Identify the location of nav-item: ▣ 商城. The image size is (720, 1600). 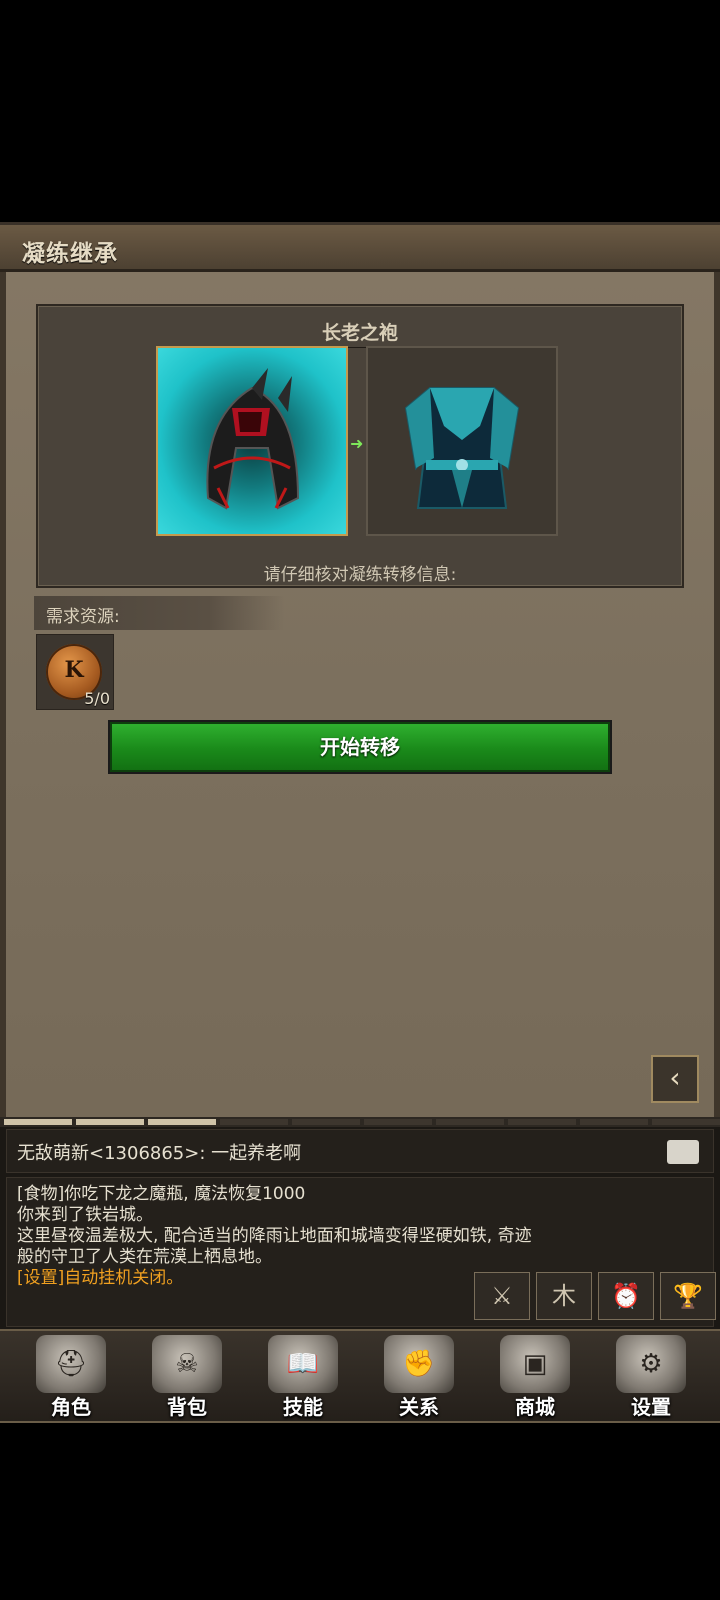
(535, 1377).